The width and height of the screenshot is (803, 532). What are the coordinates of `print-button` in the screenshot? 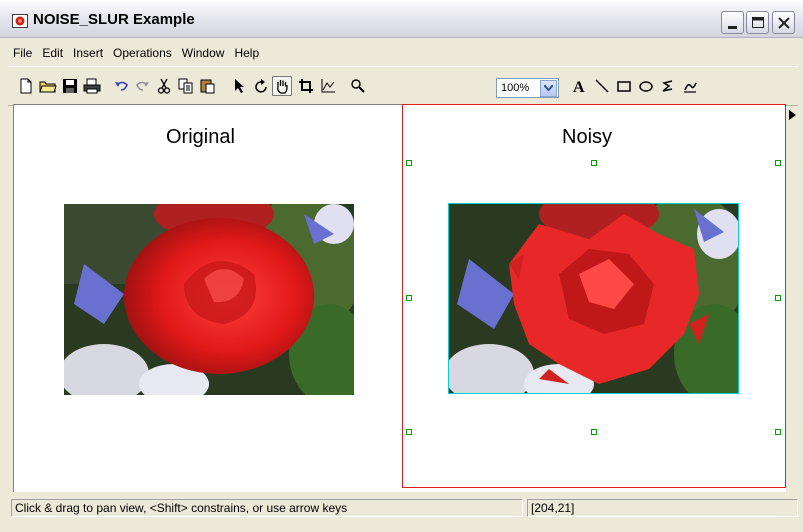 It's located at (92, 86).